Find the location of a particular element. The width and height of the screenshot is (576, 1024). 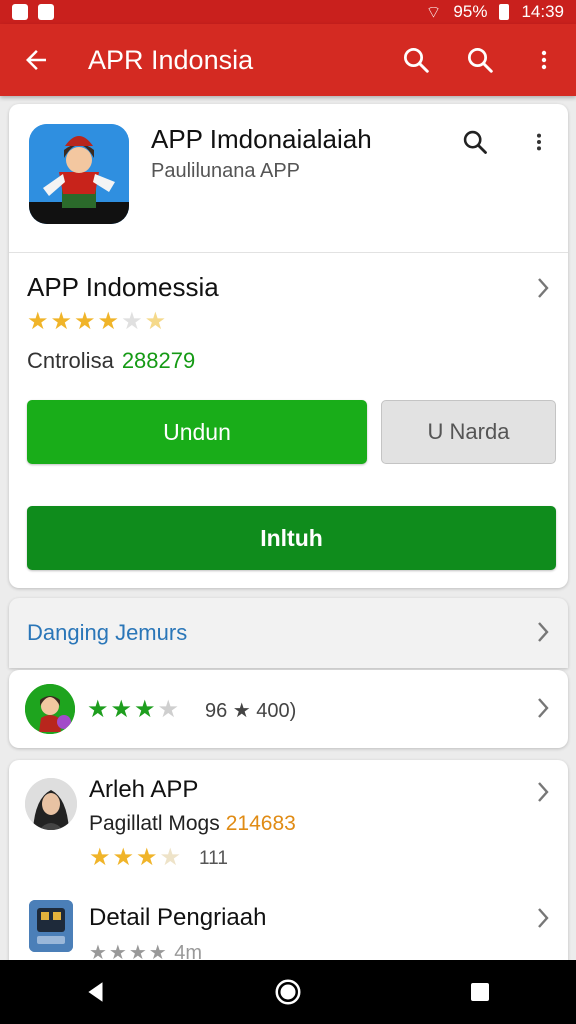

app-icon-illustration is located at coordinates (79, 174).